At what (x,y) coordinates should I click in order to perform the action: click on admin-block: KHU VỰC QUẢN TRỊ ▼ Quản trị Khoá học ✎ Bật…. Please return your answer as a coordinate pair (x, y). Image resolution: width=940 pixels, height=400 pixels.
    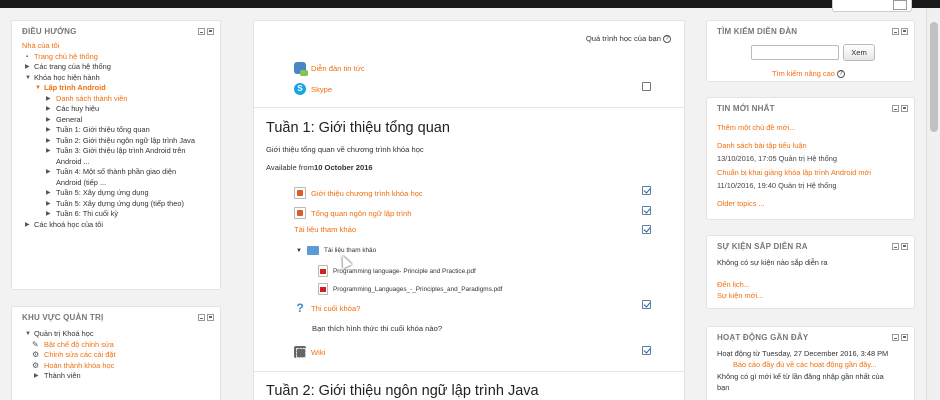
    Looking at the image, I should click on (116, 353).